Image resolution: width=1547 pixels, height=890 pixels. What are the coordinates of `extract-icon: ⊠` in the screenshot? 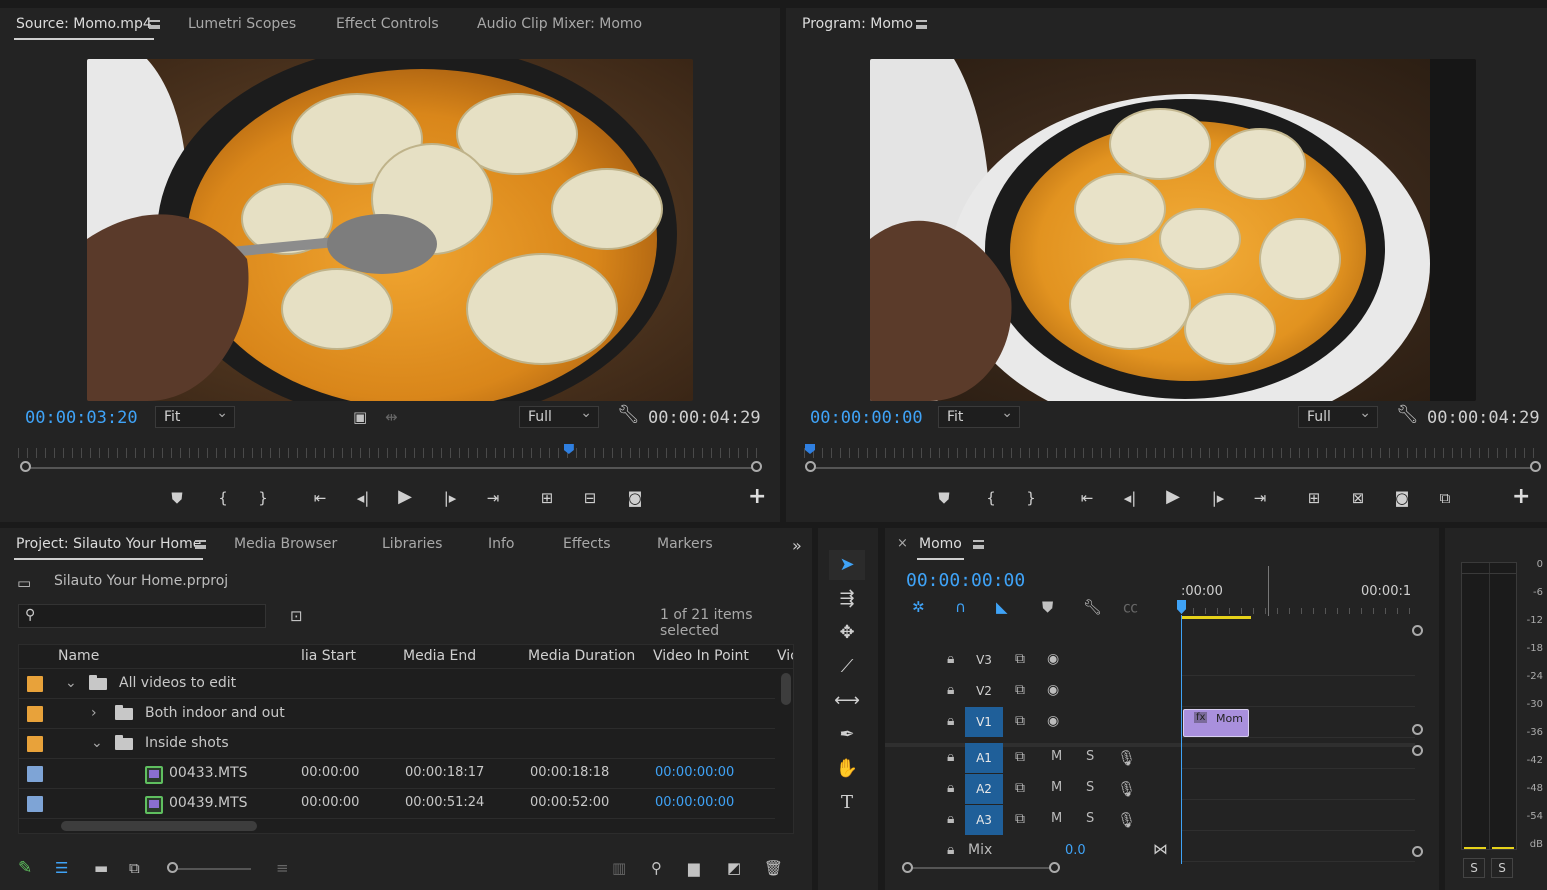 It's located at (1358, 498).